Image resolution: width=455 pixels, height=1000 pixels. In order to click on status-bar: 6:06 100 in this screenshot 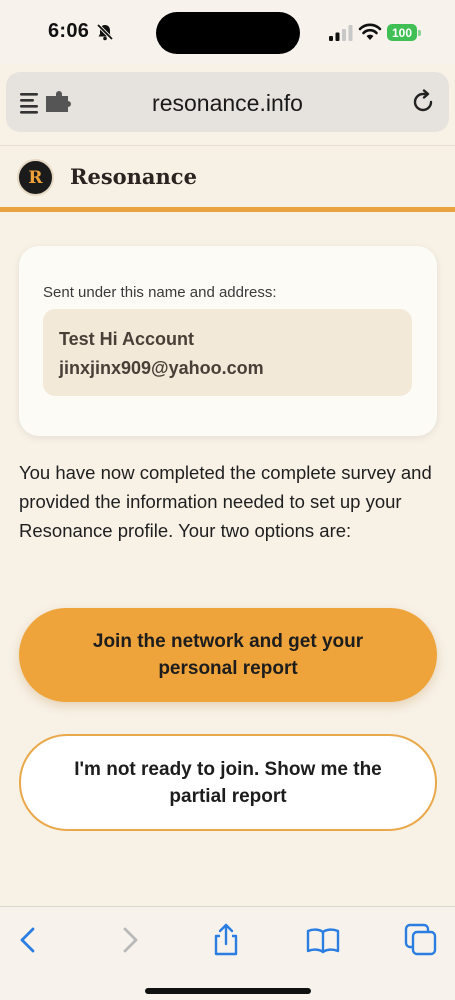, I will do `click(227, 32)`.